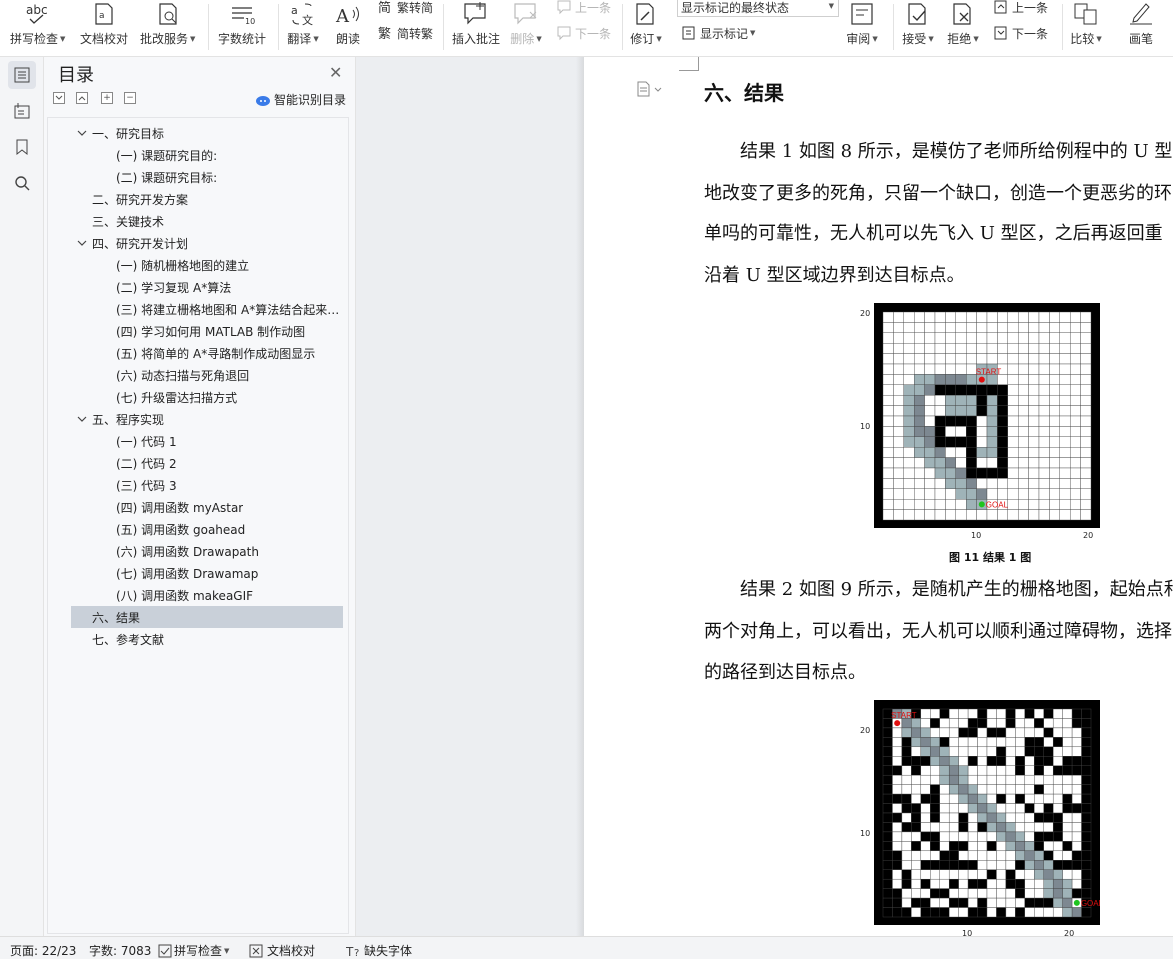 This screenshot has width=1173, height=959. What do you see at coordinates (526, 28) in the screenshot?
I see `delete-comment-button: 删除 ▼` at bounding box center [526, 28].